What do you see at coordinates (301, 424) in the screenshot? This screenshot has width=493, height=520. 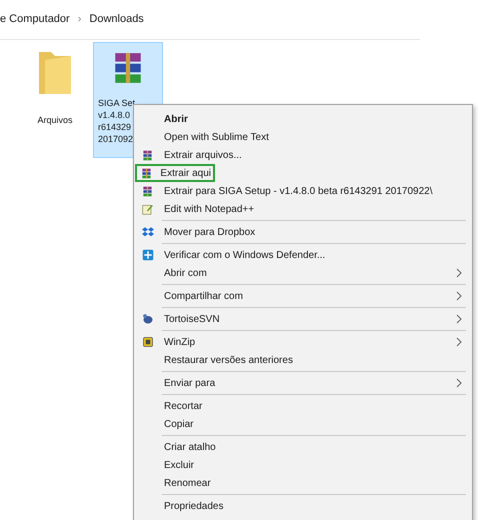 I see `menu-item: Copiar` at bounding box center [301, 424].